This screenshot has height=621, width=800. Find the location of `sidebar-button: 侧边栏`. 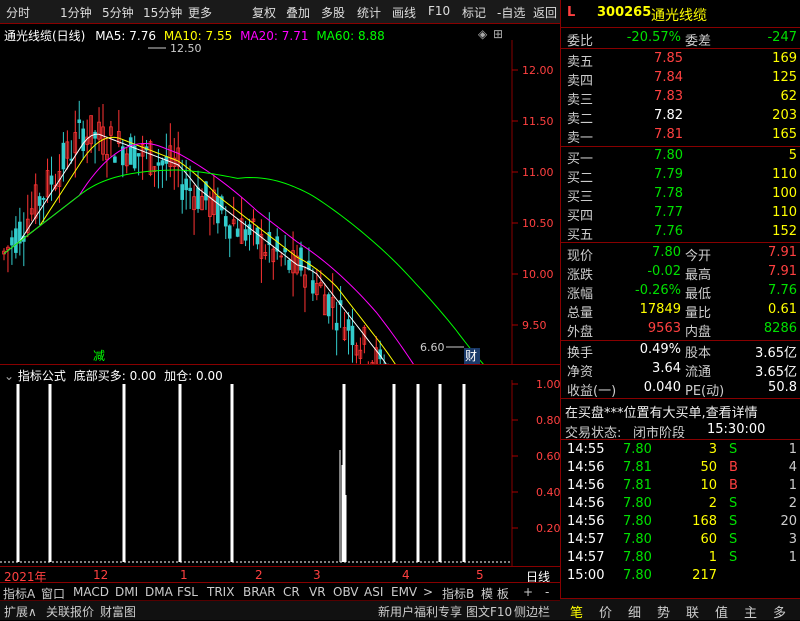

sidebar-button: 侧边栏 is located at coordinates (532, 611).